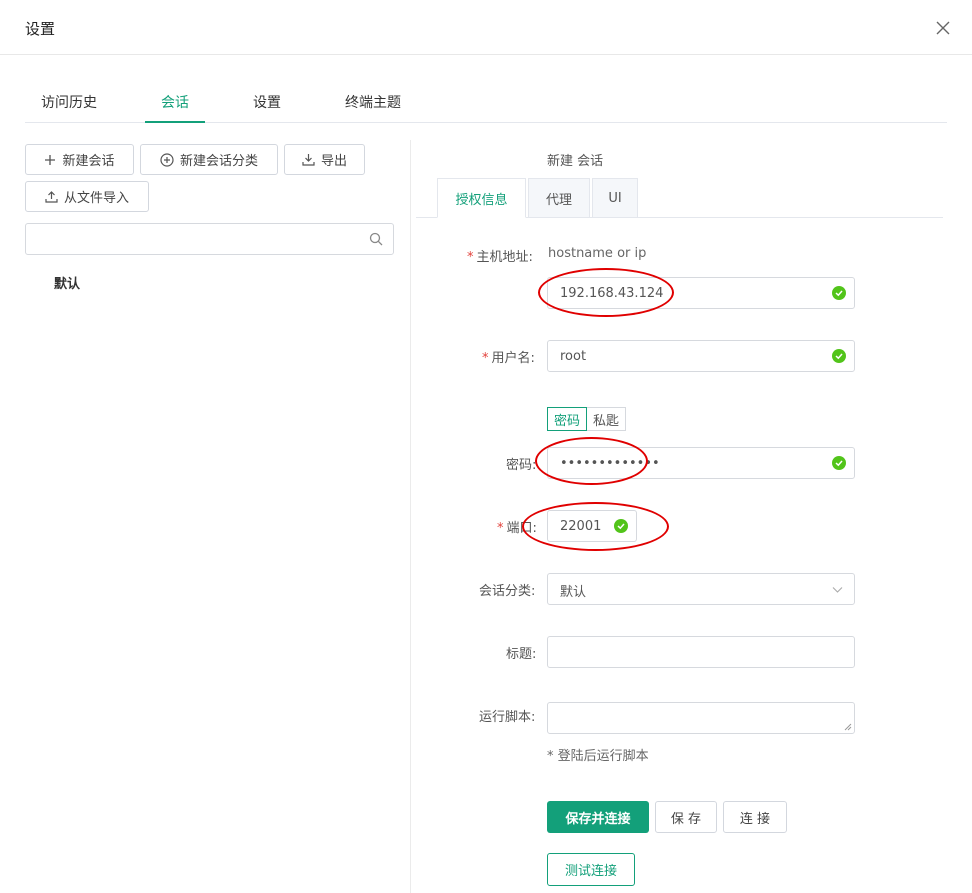 This screenshot has height=893, width=972. What do you see at coordinates (40, 29) in the screenshot?
I see `dialog-title: 设置` at bounding box center [40, 29].